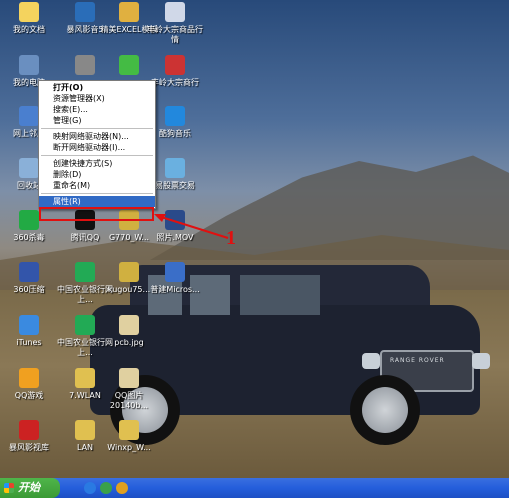 This screenshot has width=509, height=498. I want to click on annotation-number: 1, so click(231, 238).